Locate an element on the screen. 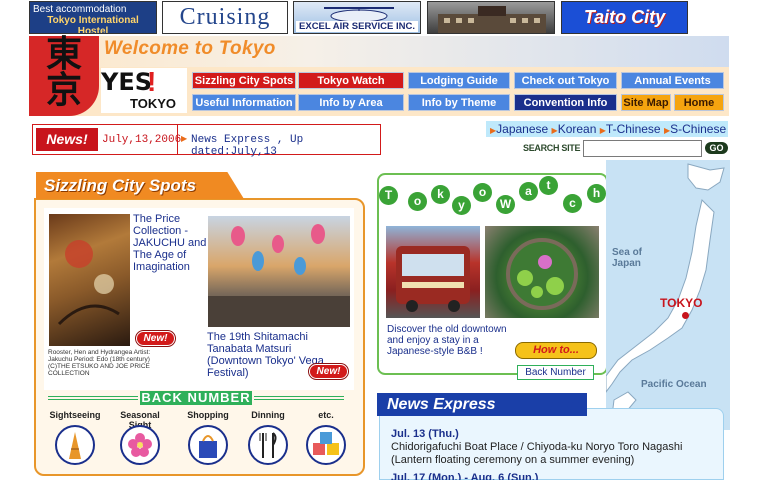 The width and height of the screenshot is (760, 480). lang-japanese: Japanese is located at coordinates (522, 129).